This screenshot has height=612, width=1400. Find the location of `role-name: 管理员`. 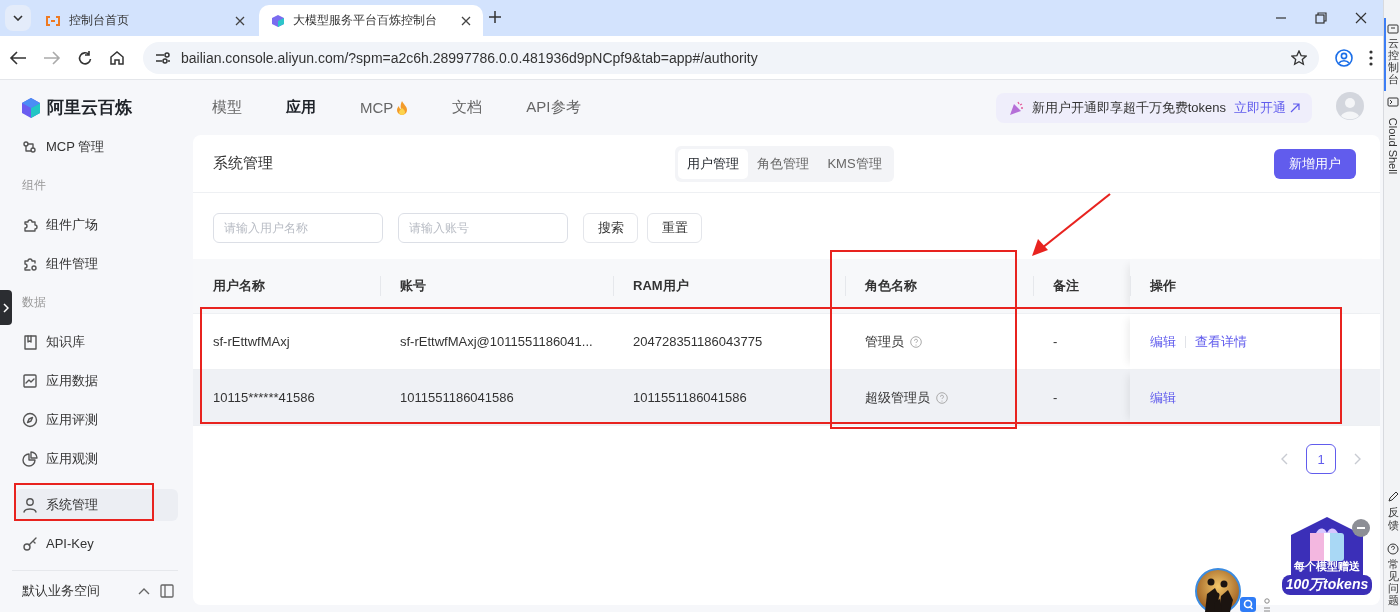

role-name: 管理员 is located at coordinates (884, 341).